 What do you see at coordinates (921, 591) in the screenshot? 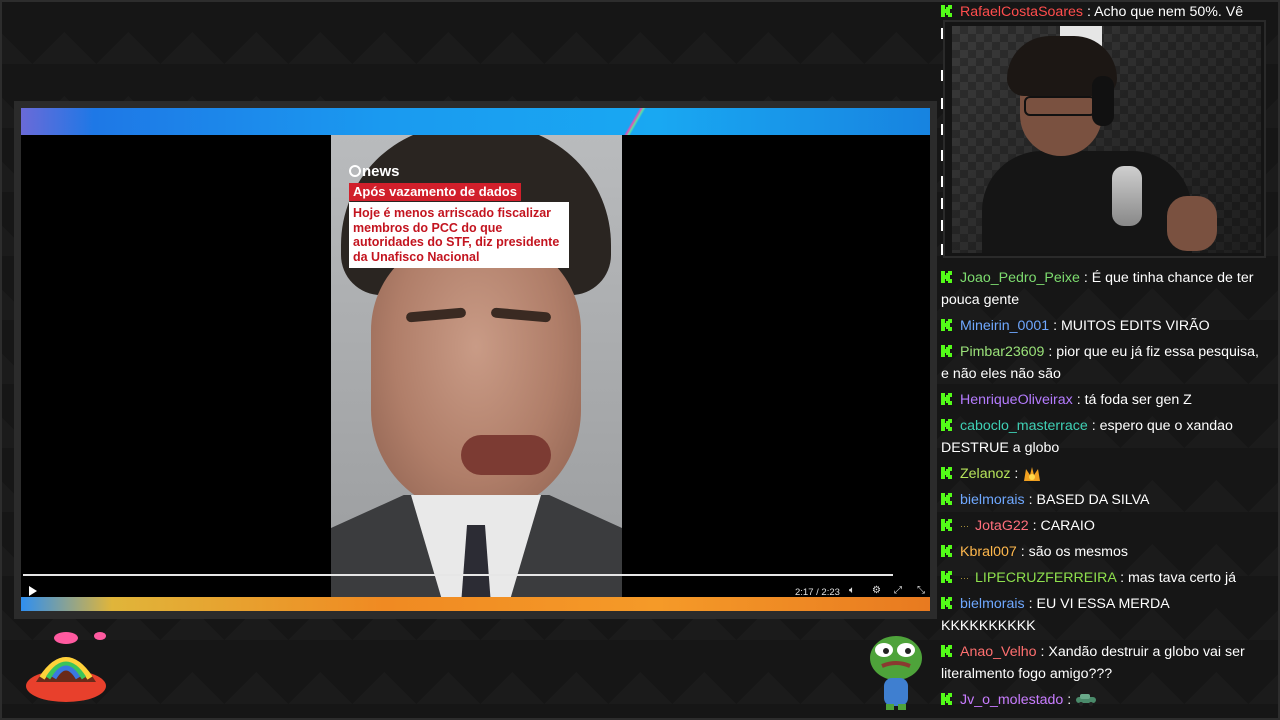
I see `fullscreen-icon: ⤡` at bounding box center [921, 591].